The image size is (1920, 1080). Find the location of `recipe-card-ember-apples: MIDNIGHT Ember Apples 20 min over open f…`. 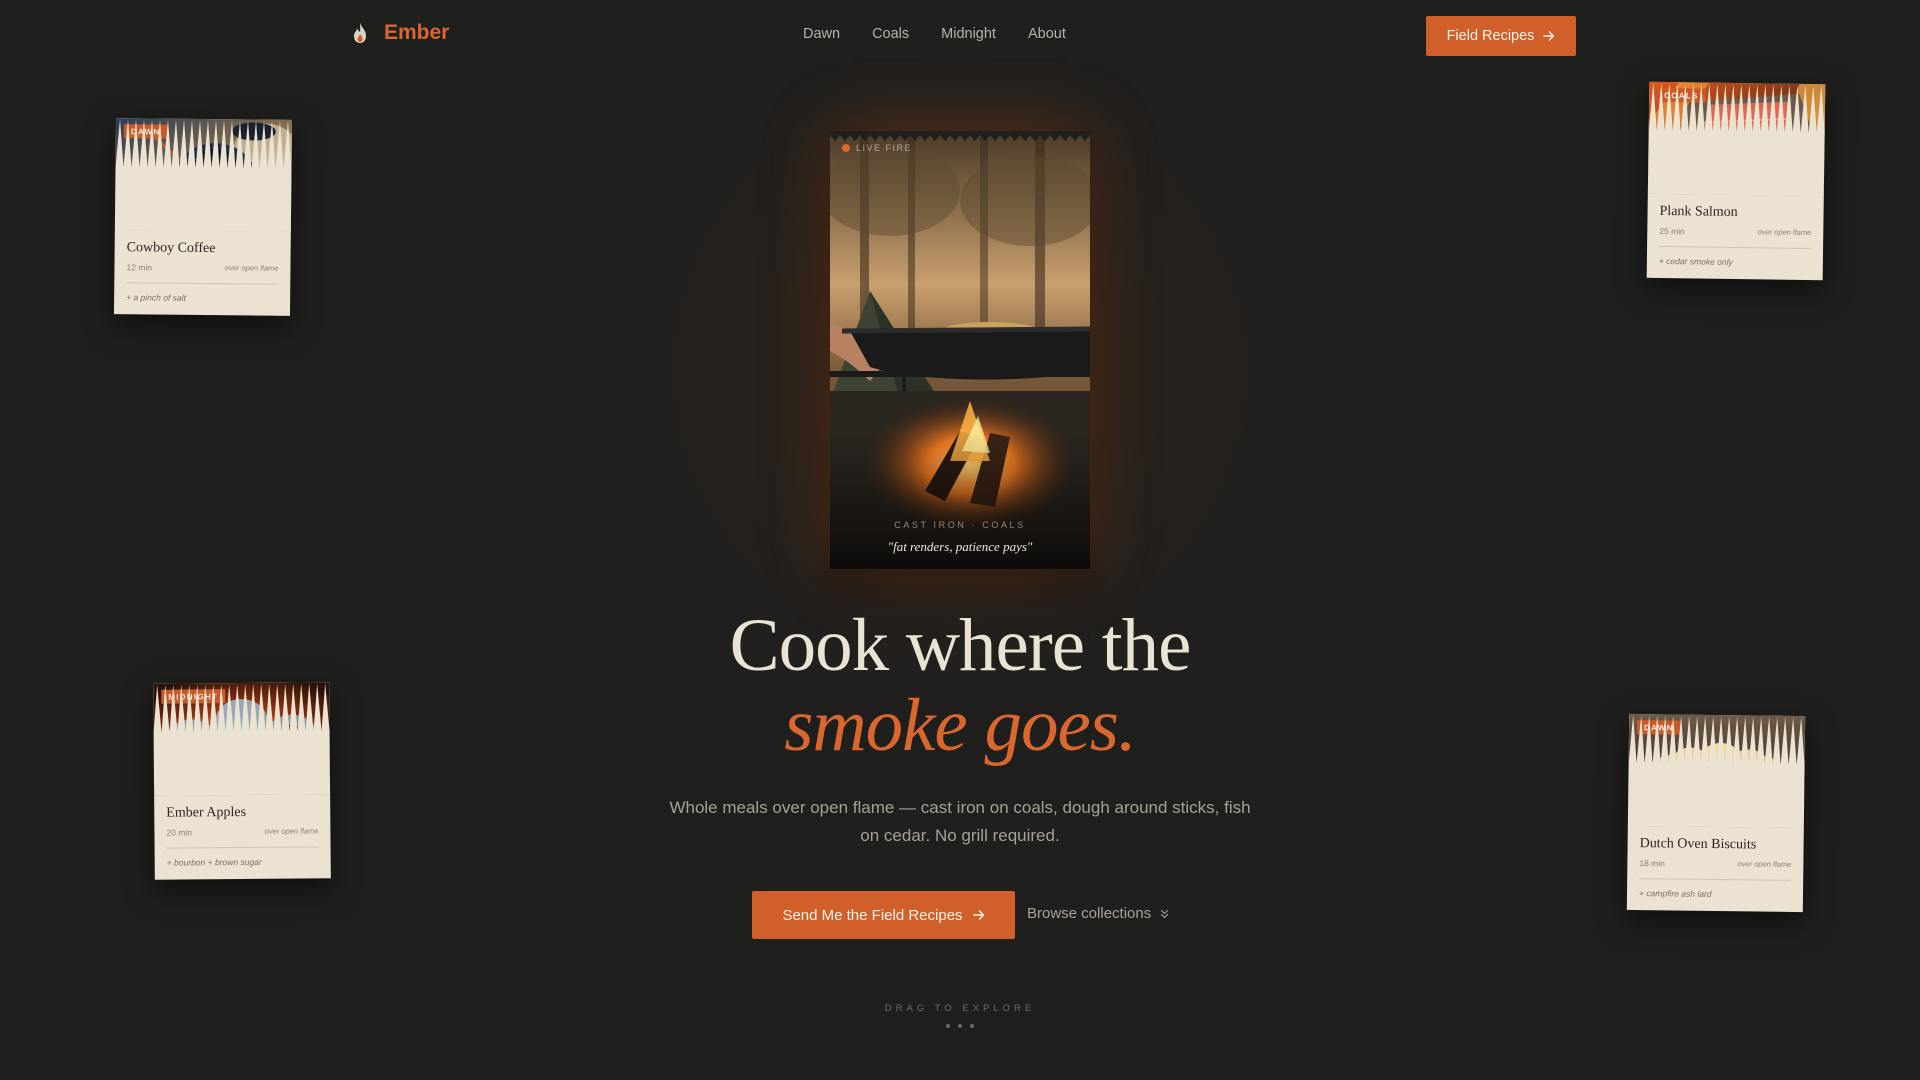

recipe-card-ember-apples: MIDNIGHT Ember Apples 20 min over open f… is located at coordinates (242, 781).